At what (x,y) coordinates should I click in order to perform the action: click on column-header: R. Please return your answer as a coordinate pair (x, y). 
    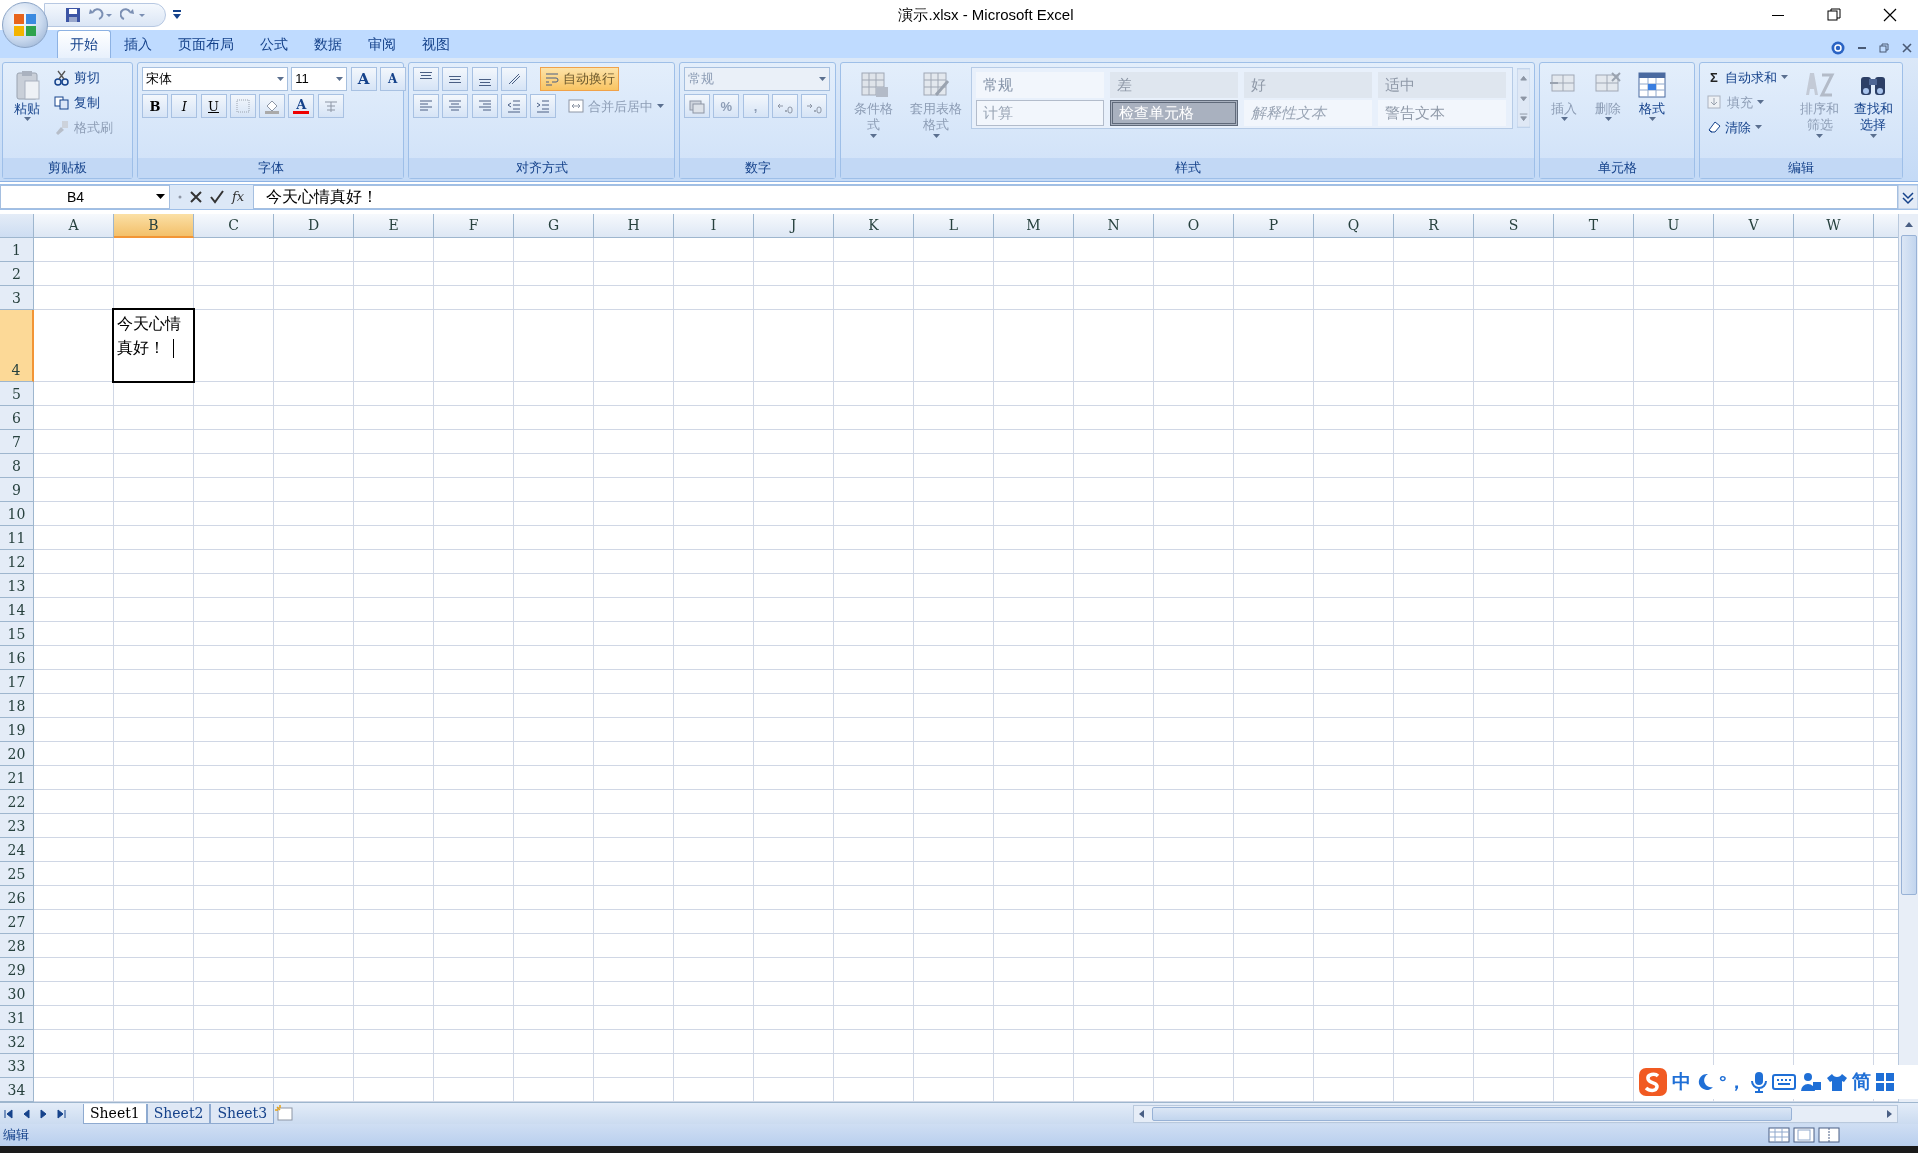
    Looking at the image, I should click on (1434, 226).